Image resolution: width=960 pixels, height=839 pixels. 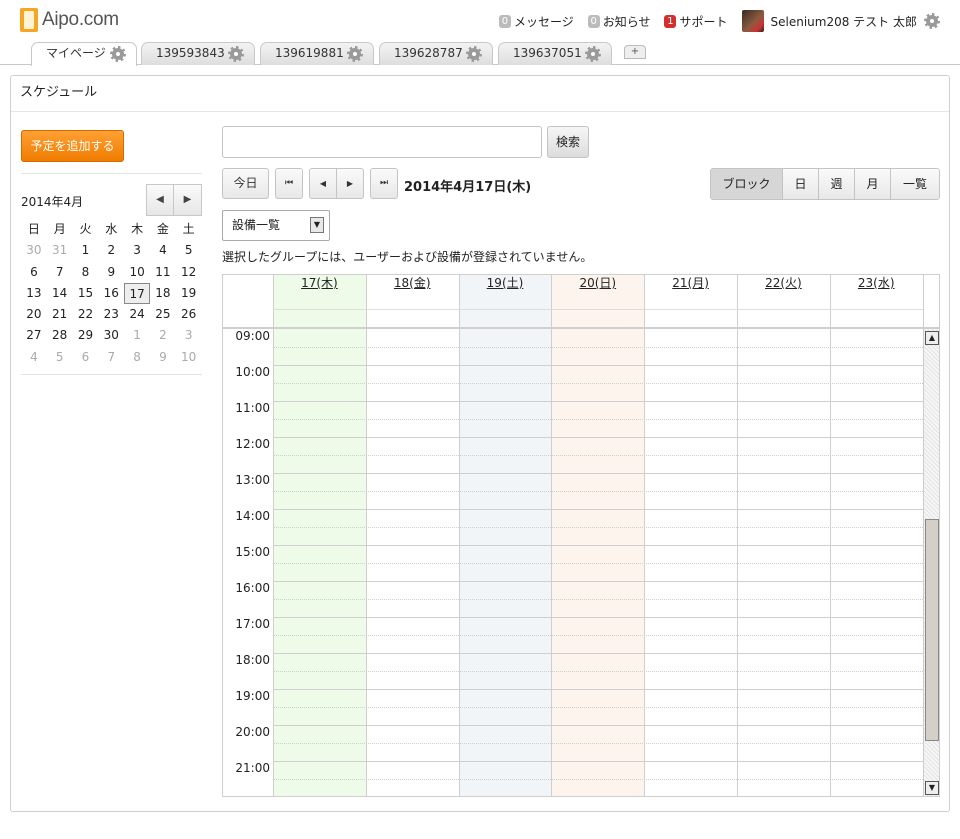 I want to click on mini-calendar-day: 17, so click(x=137, y=293).